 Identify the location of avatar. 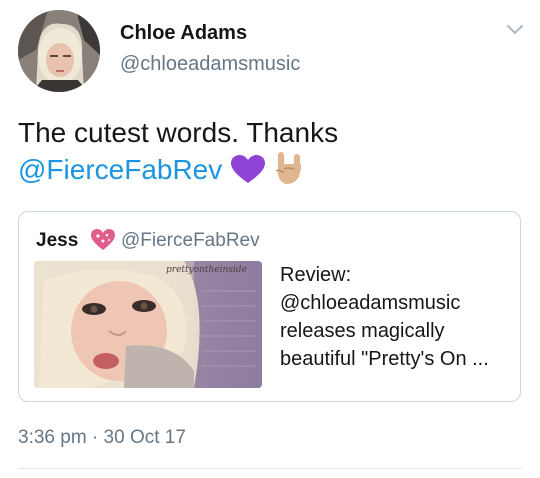
(59, 51).